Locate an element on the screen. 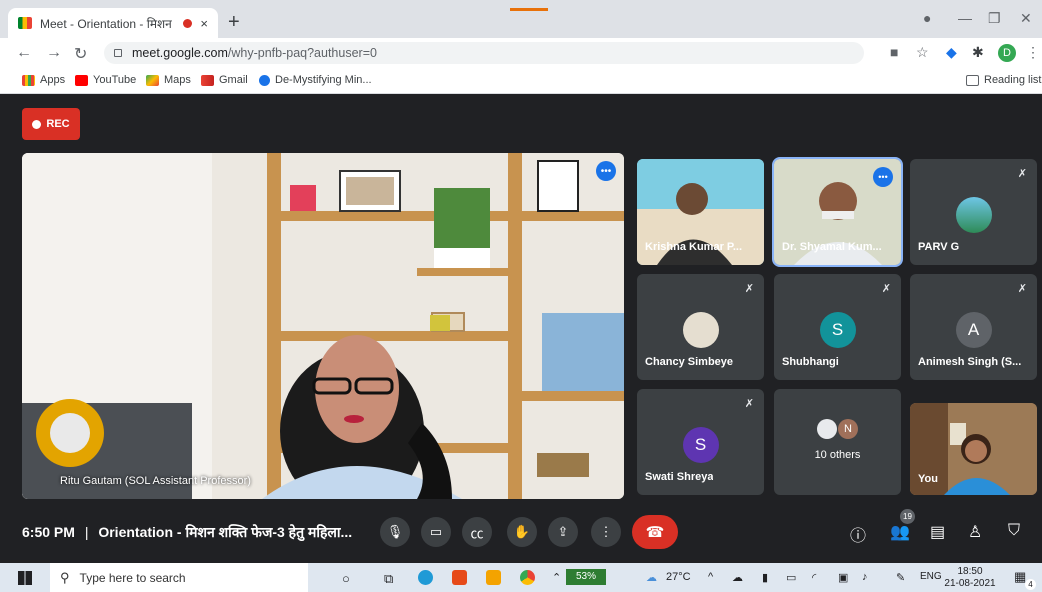  profile-avatar: D is located at coordinates (1007, 53).